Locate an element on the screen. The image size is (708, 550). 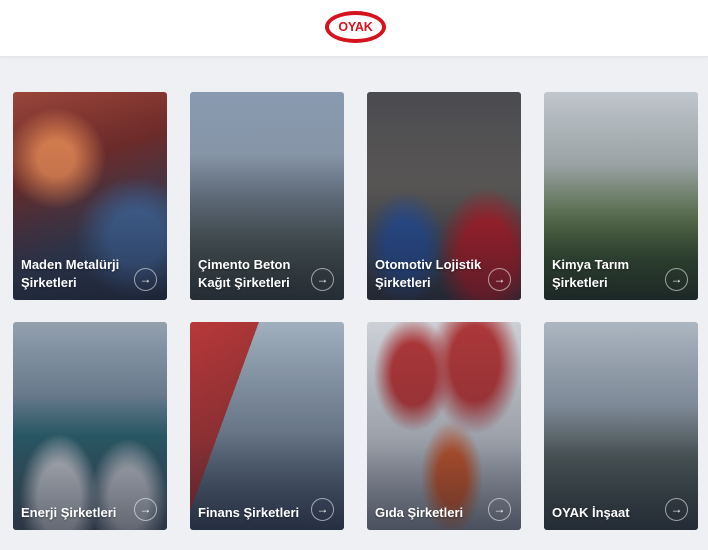
card-title: Enerji Şirketleri is located at coordinates (69, 512).